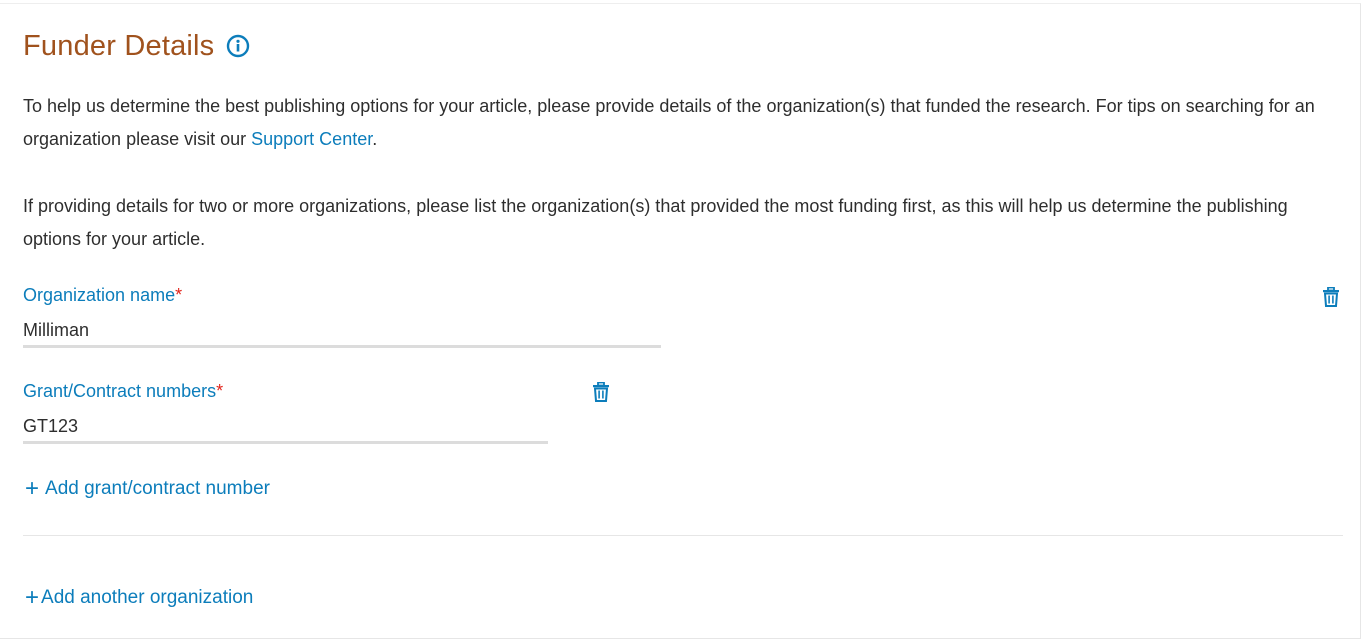 The height and width of the screenshot is (642, 1363). I want to click on organization-name-label-text: Organization name, so click(99, 295).